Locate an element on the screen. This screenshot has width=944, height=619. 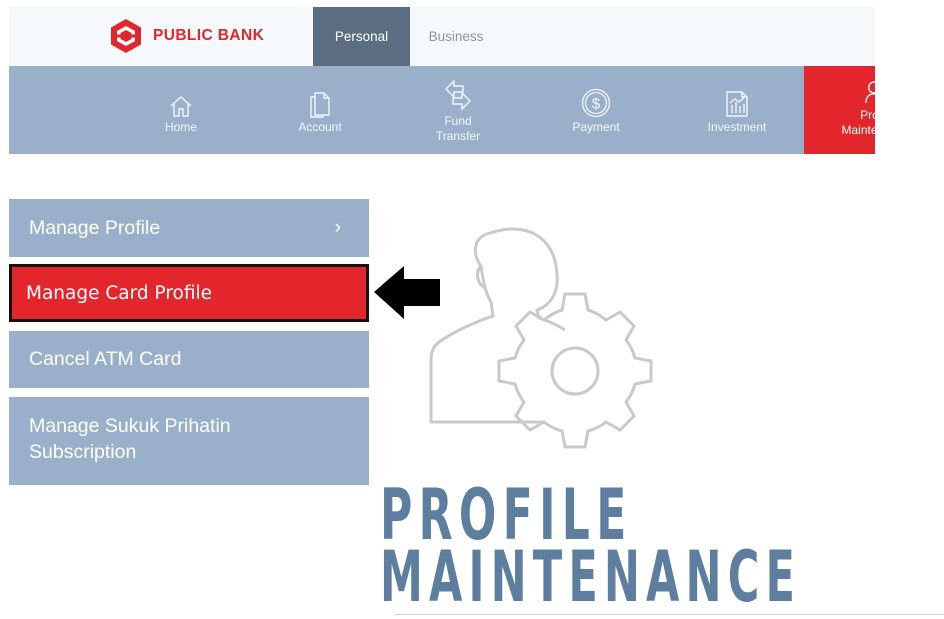
chart-icon is located at coordinates (737, 104).